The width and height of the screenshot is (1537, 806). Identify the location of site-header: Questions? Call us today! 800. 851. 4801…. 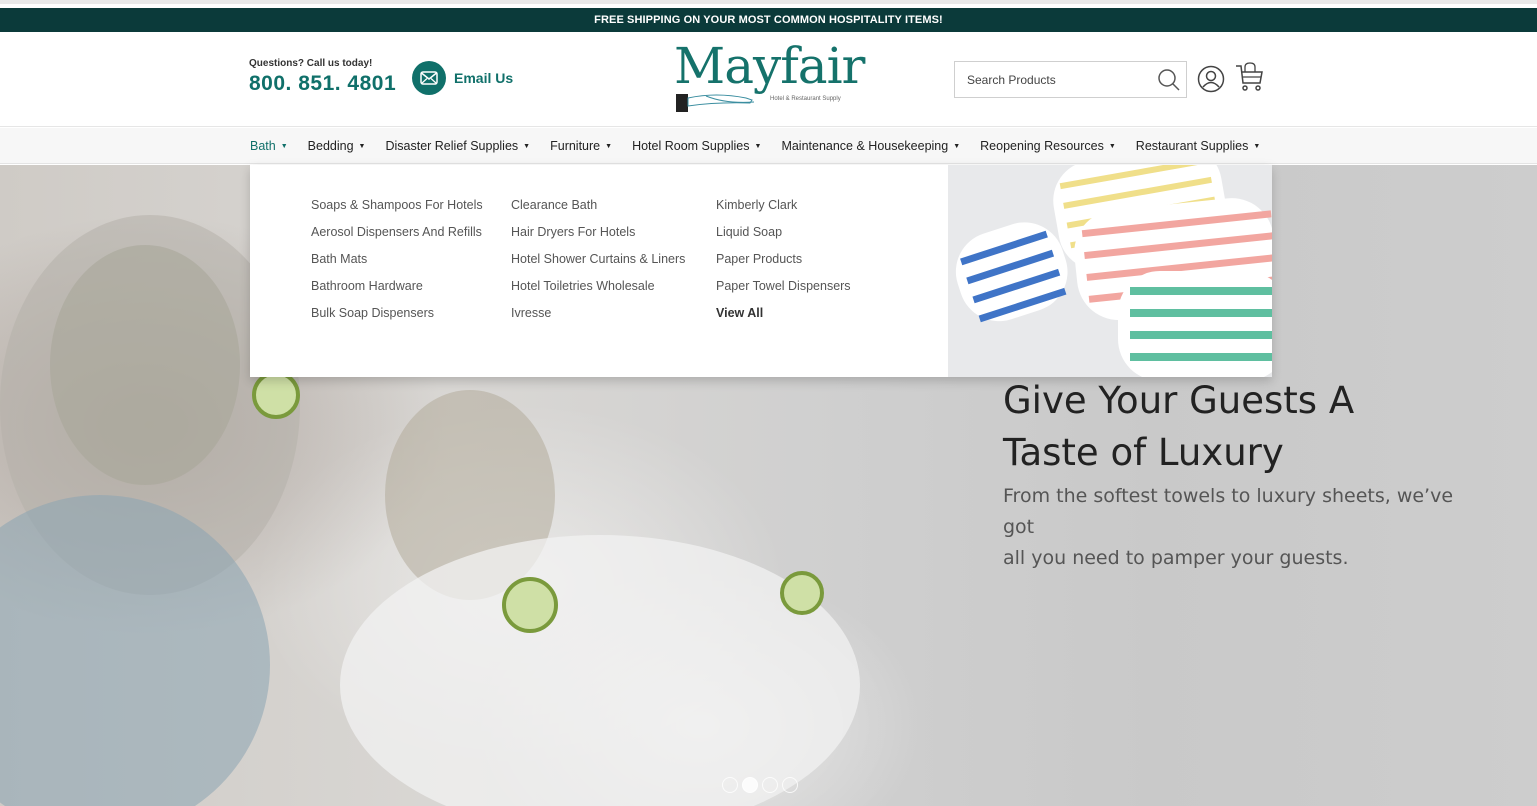
(768, 79).